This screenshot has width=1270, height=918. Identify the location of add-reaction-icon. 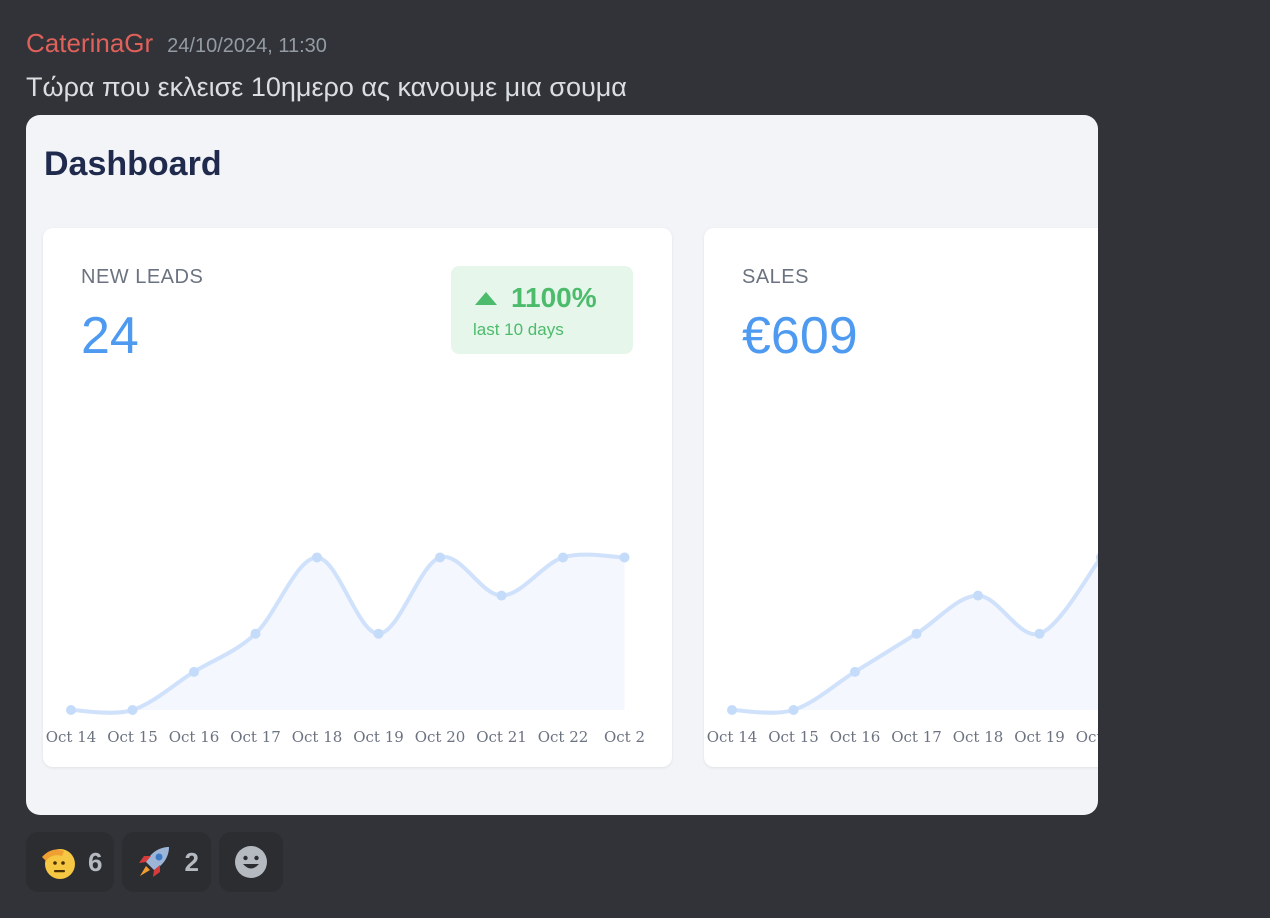
(250, 862).